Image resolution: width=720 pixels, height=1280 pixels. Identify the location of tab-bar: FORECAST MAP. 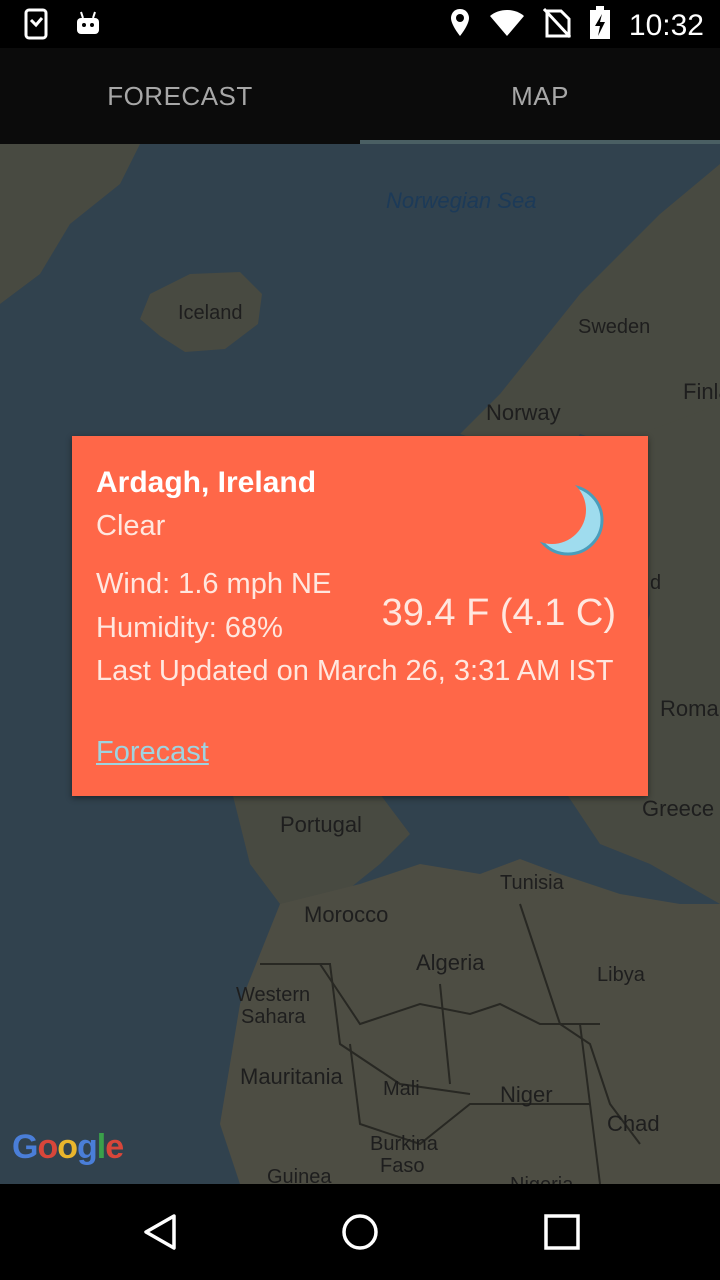
(360, 96).